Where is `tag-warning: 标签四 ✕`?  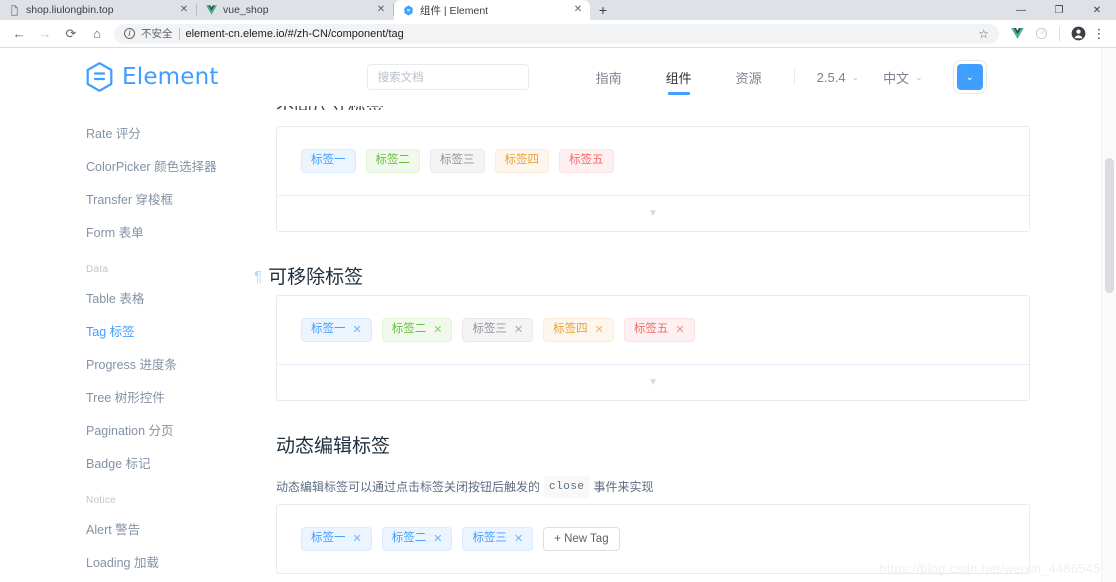 tag-warning: 标签四 ✕ is located at coordinates (578, 330).